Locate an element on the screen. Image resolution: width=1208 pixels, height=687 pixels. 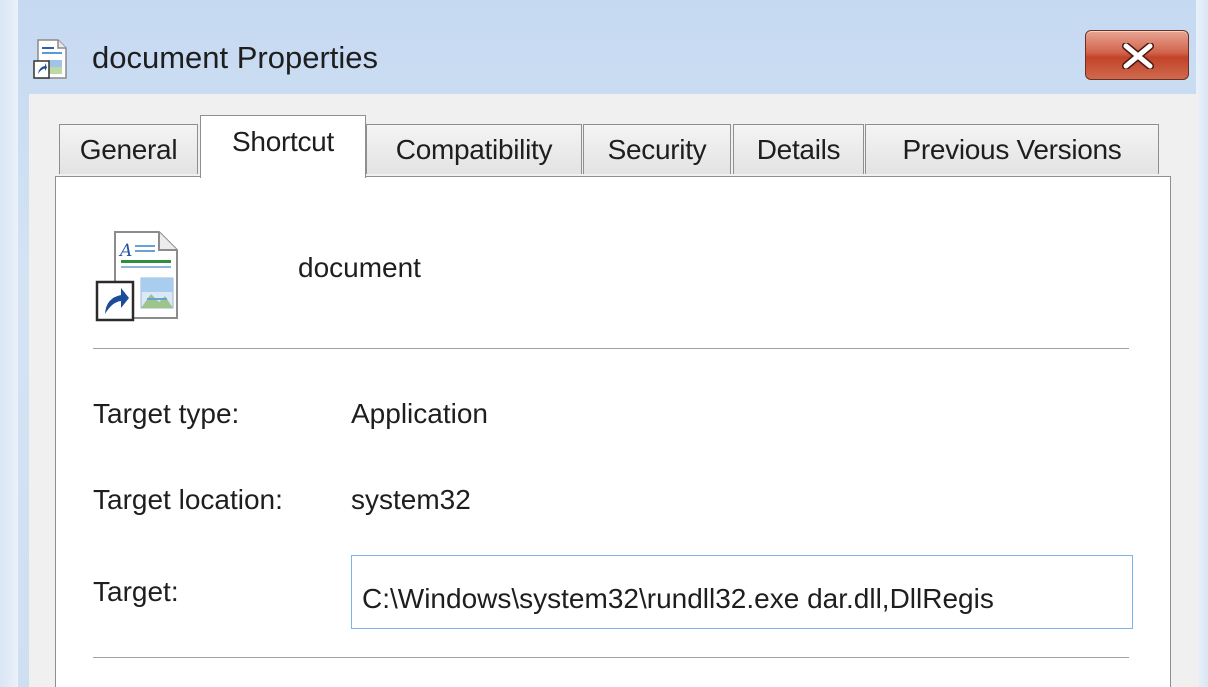
window-title: document Properties is located at coordinates (235, 57).